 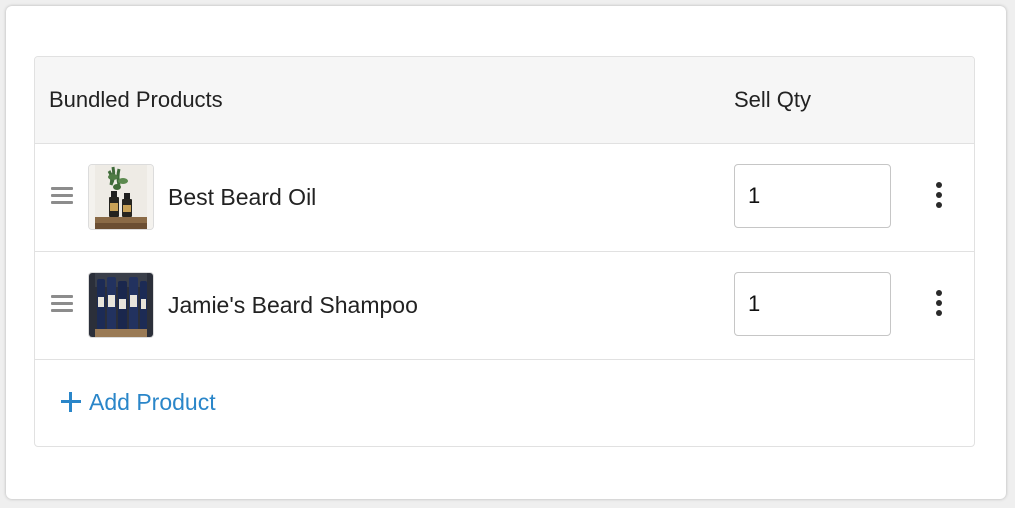 What do you see at coordinates (71, 402) in the screenshot?
I see `plus-icon` at bounding box center [71, 402].